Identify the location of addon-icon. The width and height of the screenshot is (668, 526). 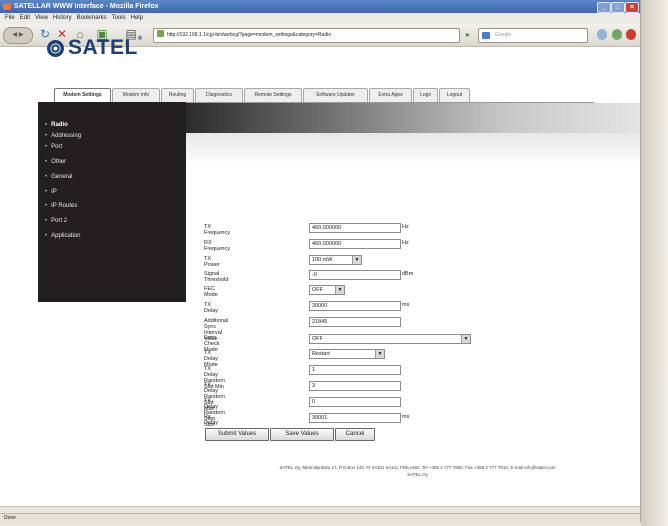
(602, 34).